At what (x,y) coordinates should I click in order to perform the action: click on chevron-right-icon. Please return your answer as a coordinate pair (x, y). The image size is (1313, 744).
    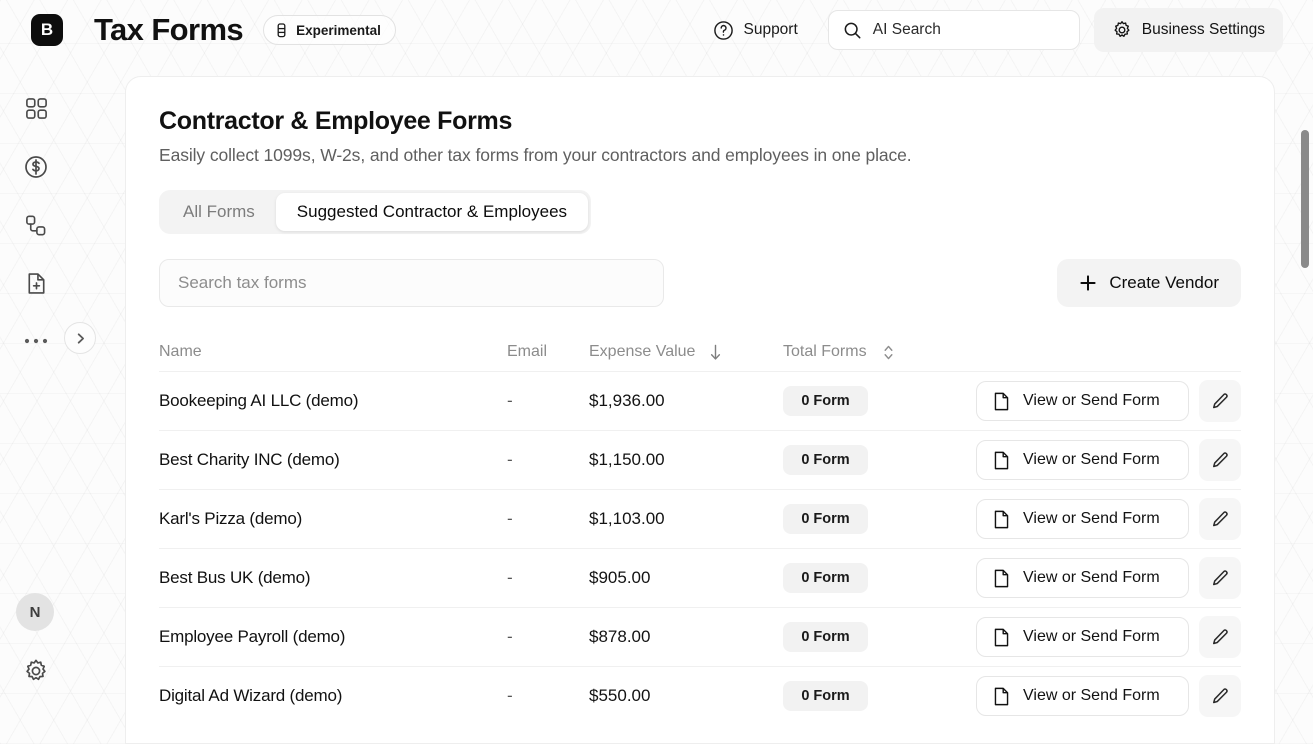
    Looking at the image, I should click on (80, 338).